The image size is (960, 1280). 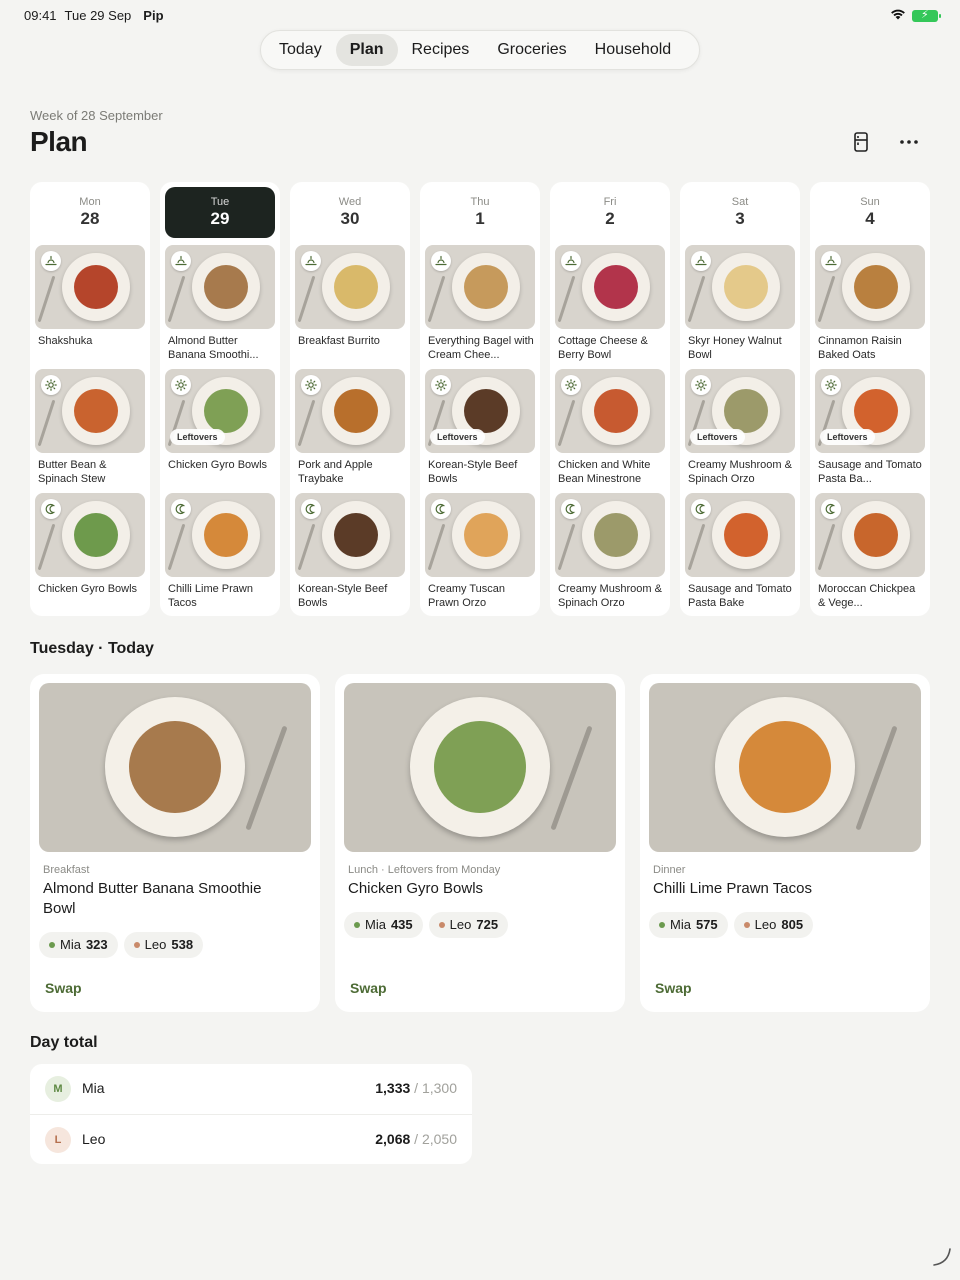 What do you see at coordinates (64, 1042) in the screenshot?
I see `day-total-title: Day total` at bounding box center [64, 1042].